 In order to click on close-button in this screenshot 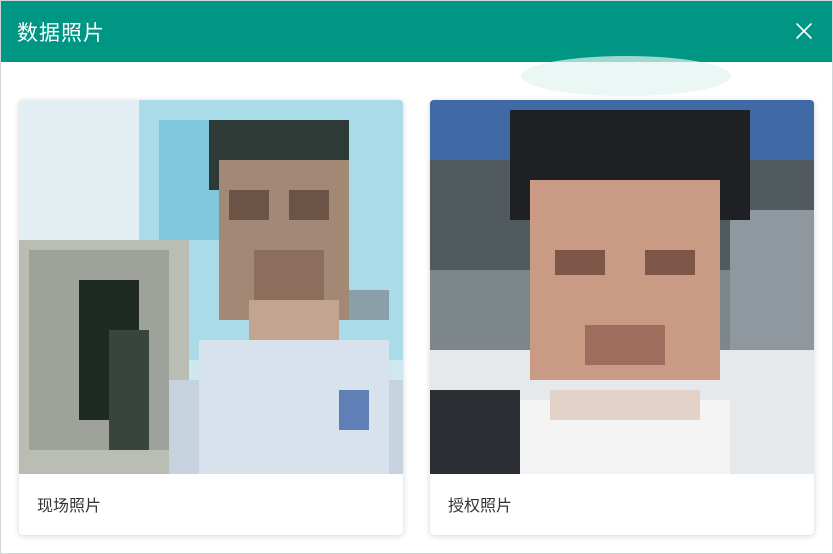, I will do `click(804, 31)`.